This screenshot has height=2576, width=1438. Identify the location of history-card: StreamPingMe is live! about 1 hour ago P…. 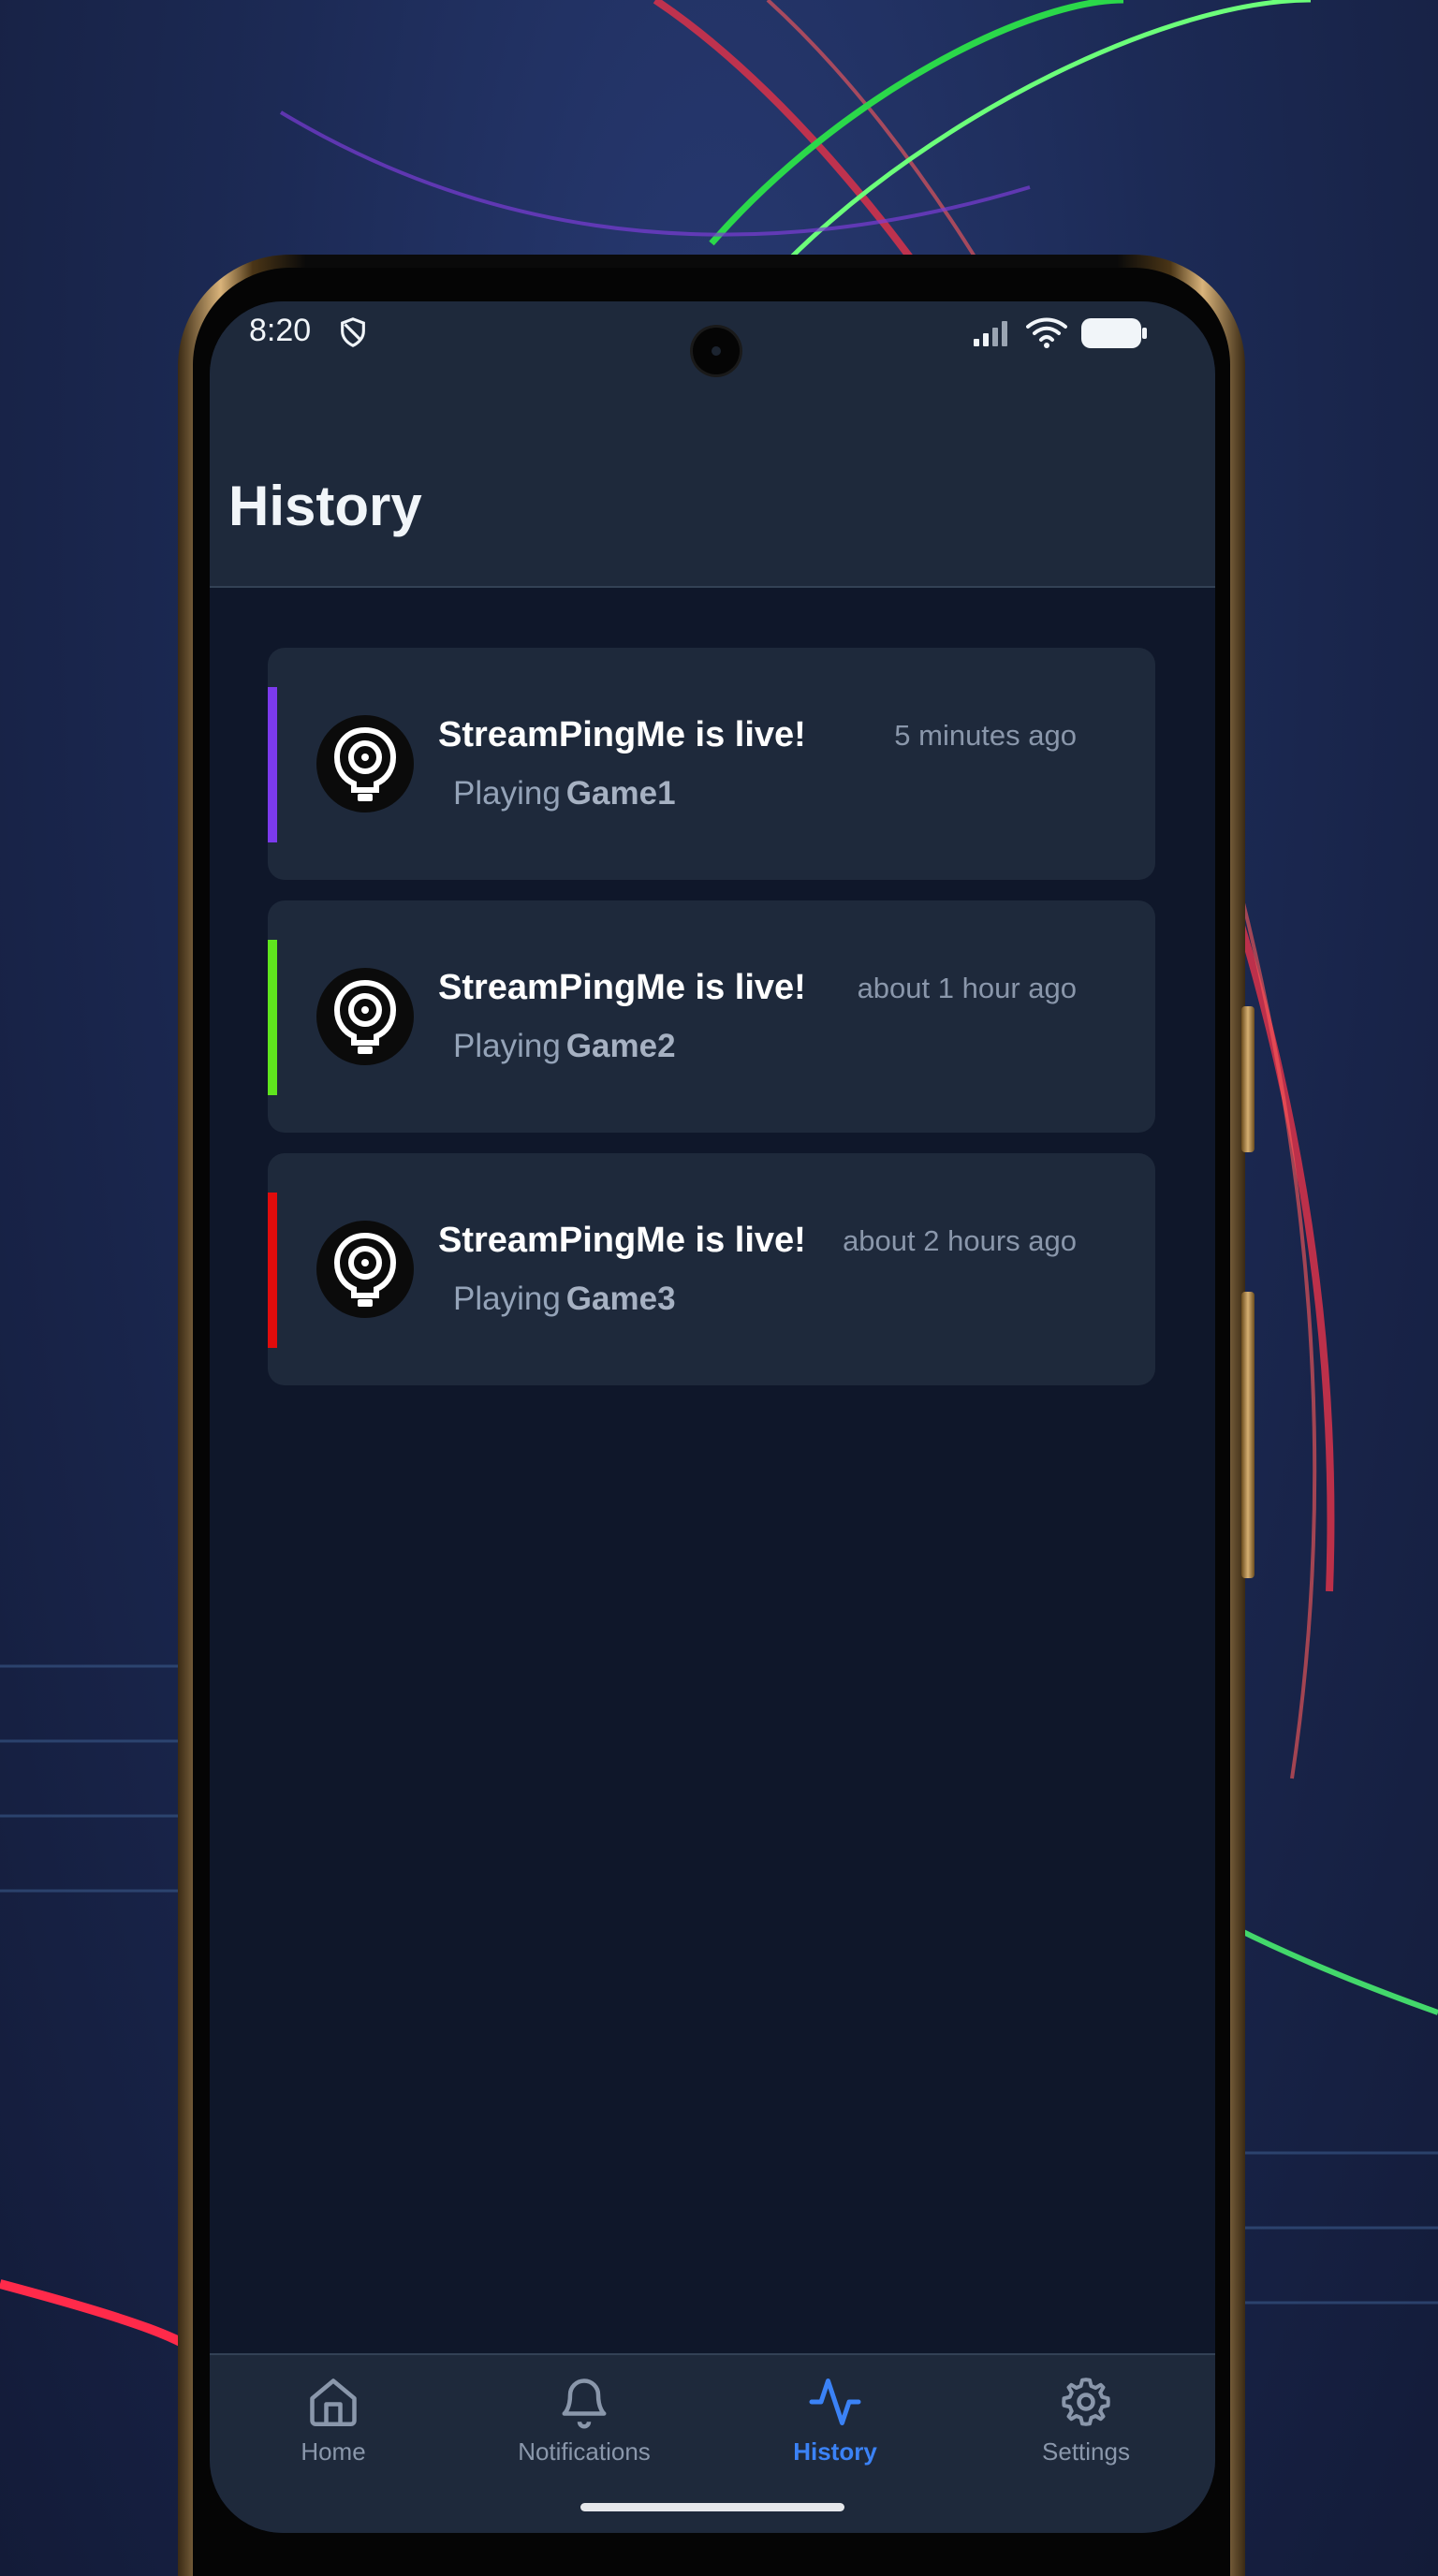
(711, 1017).